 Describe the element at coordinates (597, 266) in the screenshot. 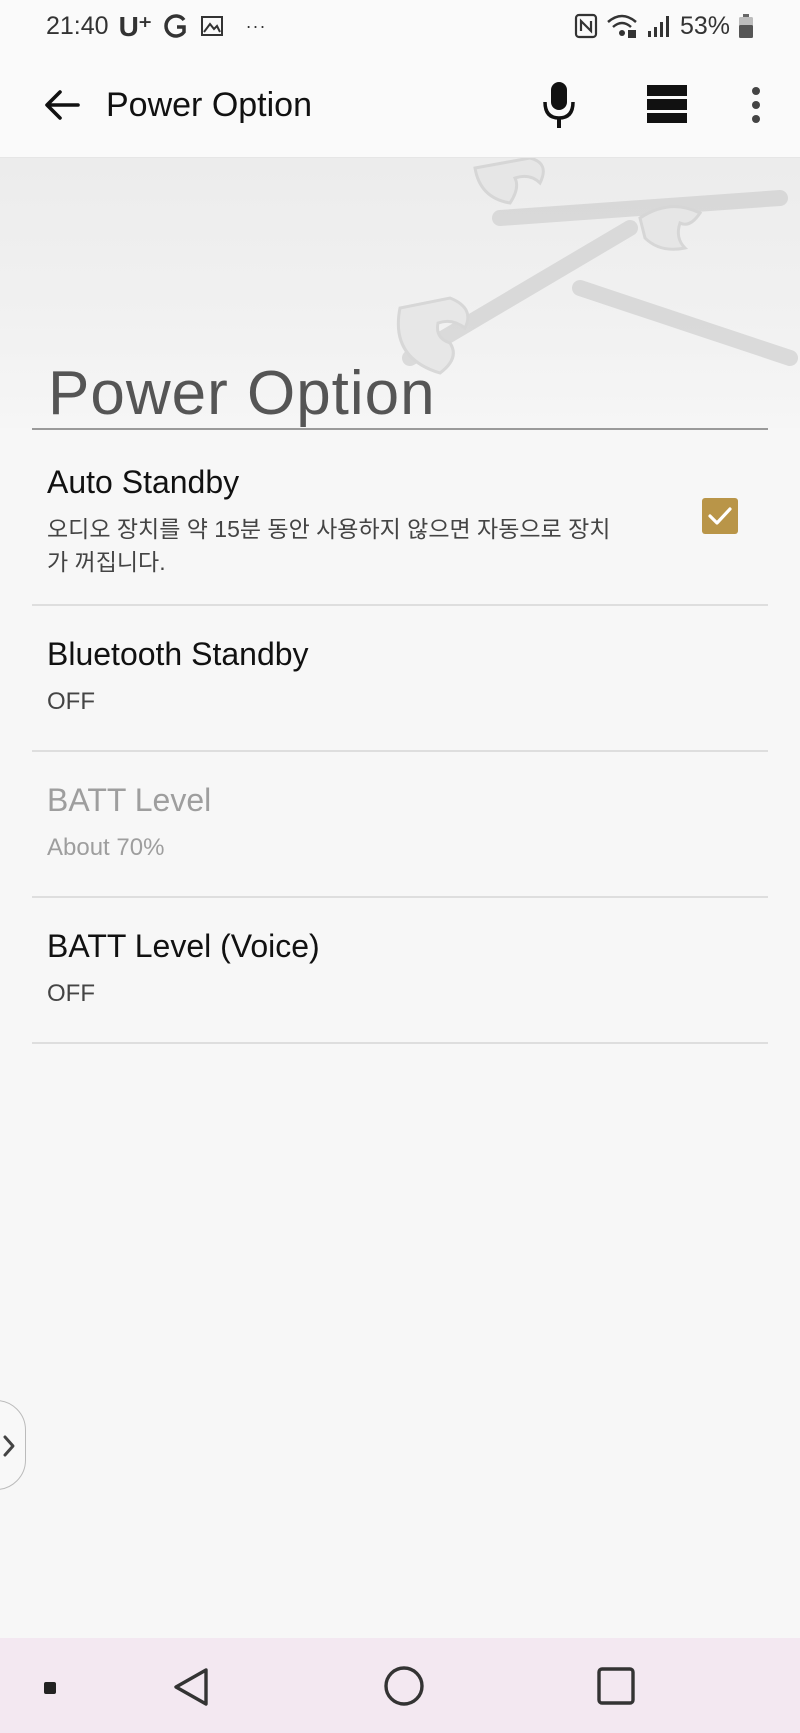

I see `wrench-illustration` at that location.